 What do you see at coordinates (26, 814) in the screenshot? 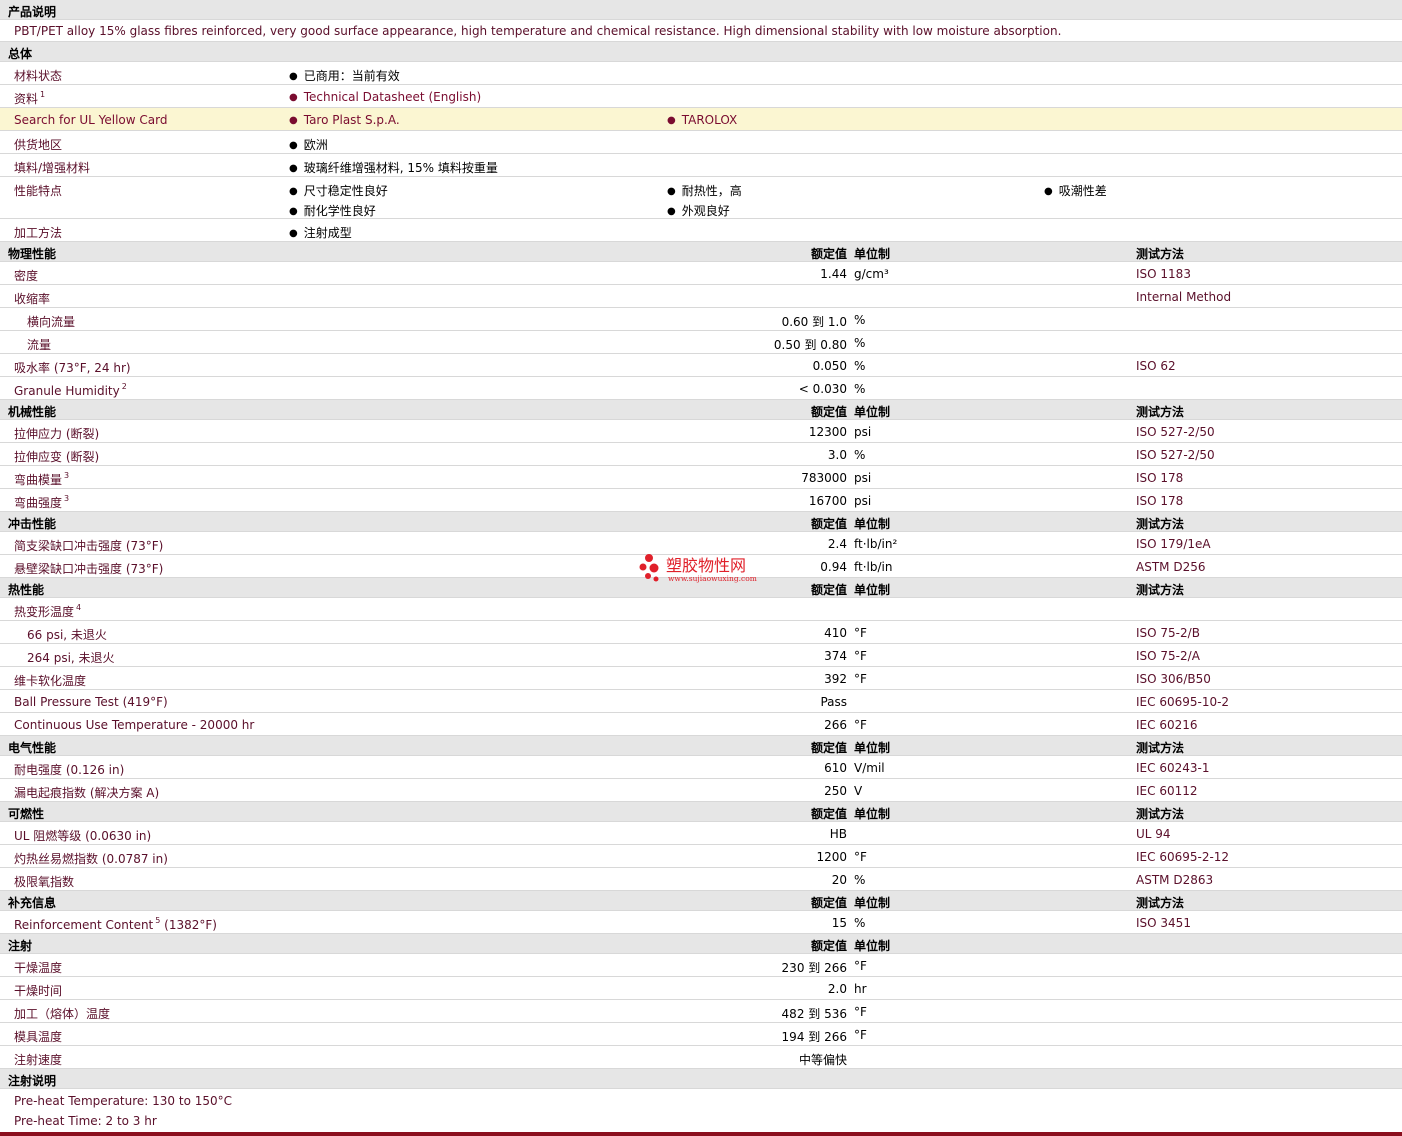
I see `section-title: 可燃性` at bounding box center [26, 814].